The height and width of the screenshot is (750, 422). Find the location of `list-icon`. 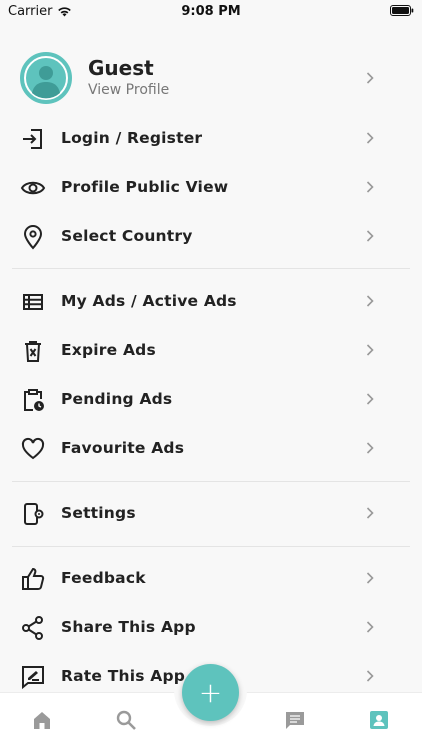

list-icon is located at coordinates (33, 302).